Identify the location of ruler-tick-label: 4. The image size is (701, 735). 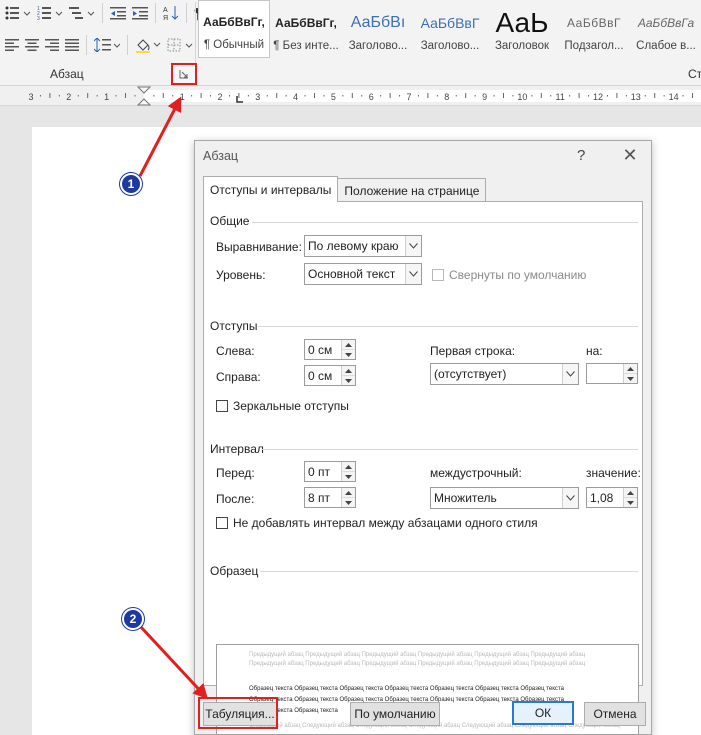
(295, 97).